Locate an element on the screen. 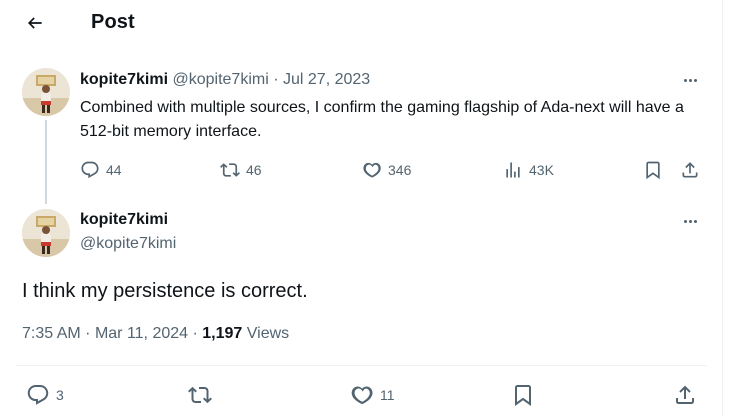 The height and width of the screenshot is (416, 733). reply-button: 44 is located at coordinates (101, 170).